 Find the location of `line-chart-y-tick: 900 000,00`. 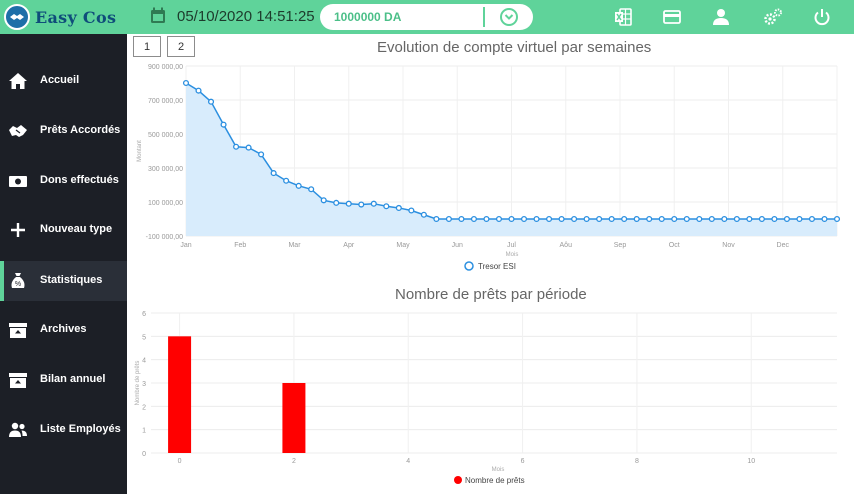

line-chart-y-tick: 900 000,00 is located at coordinates (165, 67).